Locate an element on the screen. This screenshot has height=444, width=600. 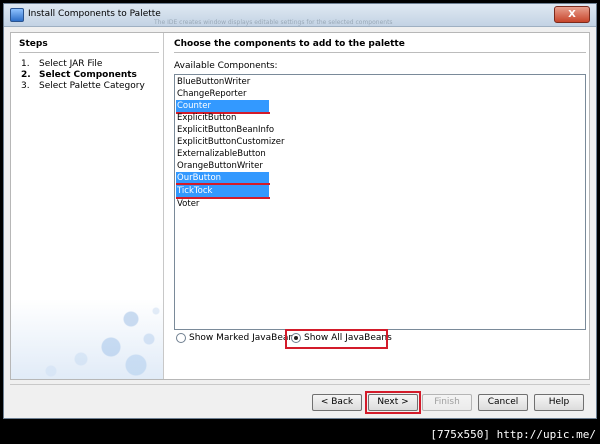
cancel-button: Cancel is located at coordinates (503, 402).